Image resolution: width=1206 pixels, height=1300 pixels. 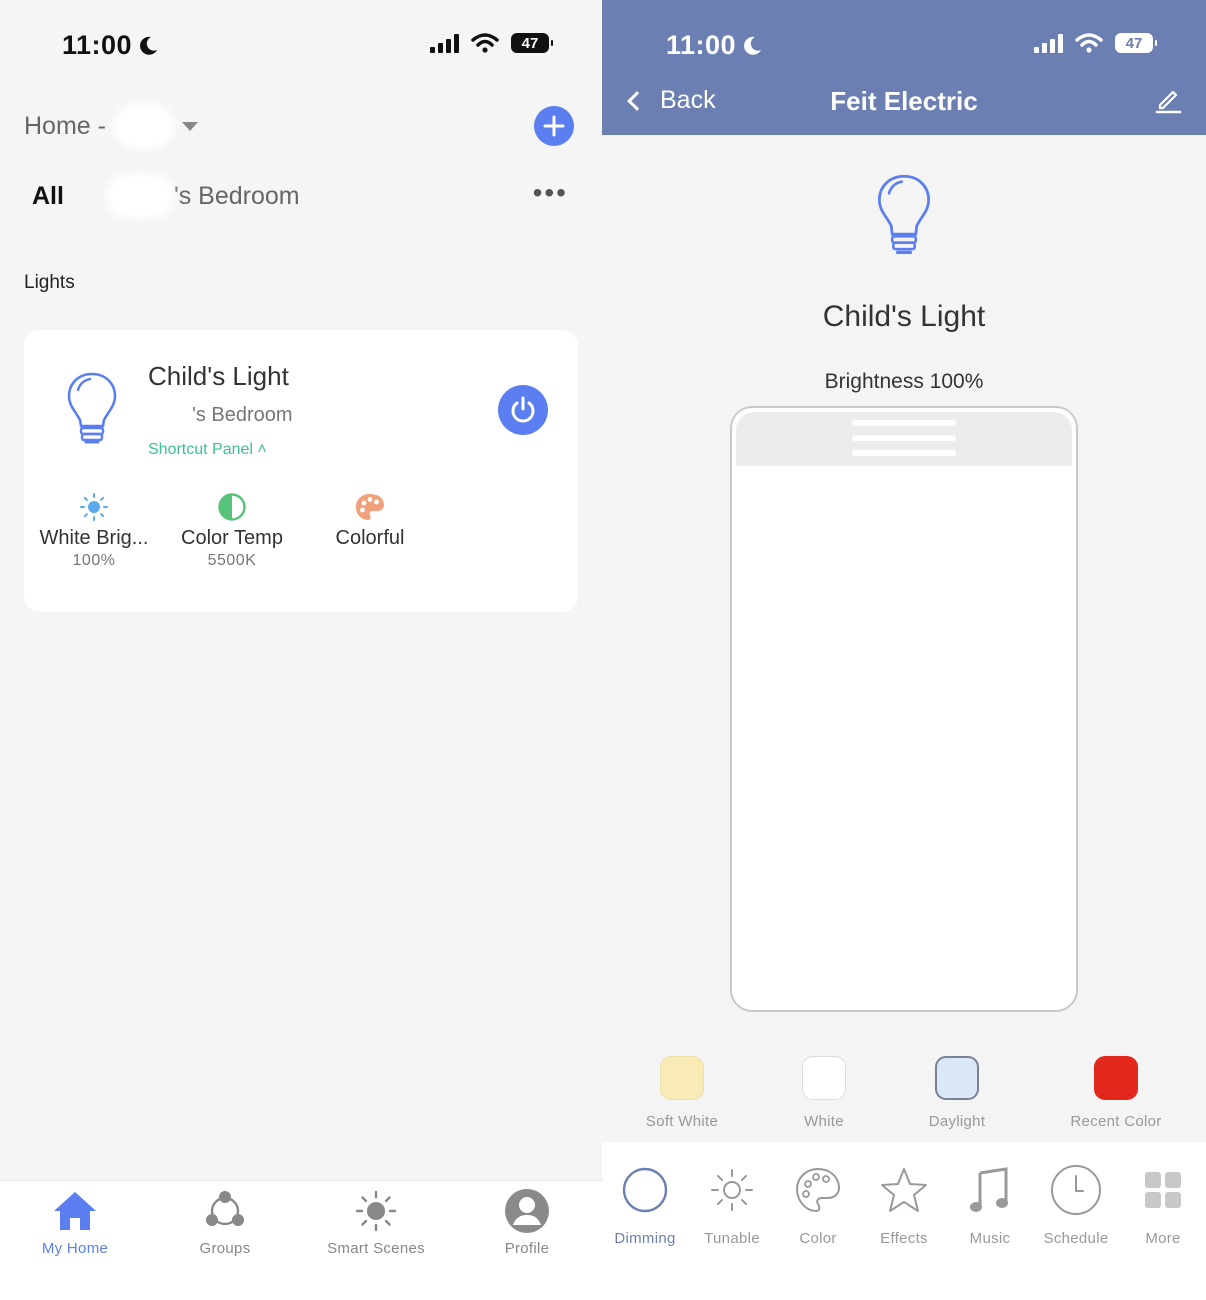 I want to click on tab-smart-scenes: Smart Scenes, so click(x=376, y=1222).